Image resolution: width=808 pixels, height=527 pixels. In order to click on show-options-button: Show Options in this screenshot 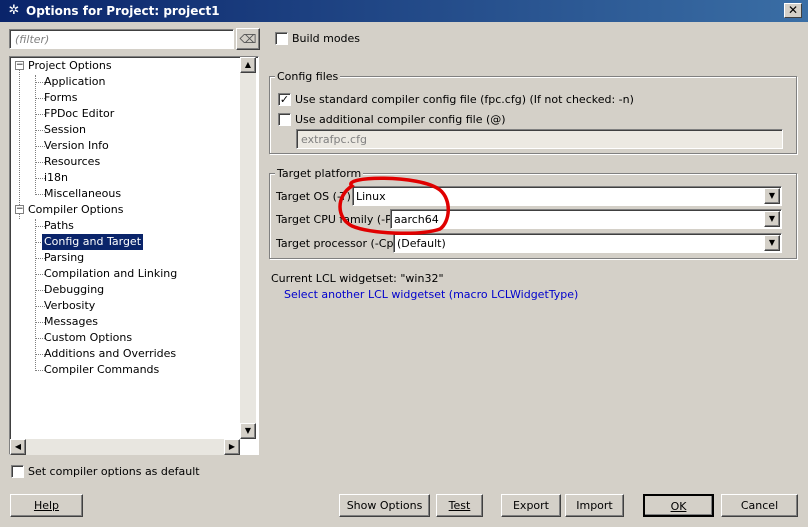, I will do `click(384, 505)`.